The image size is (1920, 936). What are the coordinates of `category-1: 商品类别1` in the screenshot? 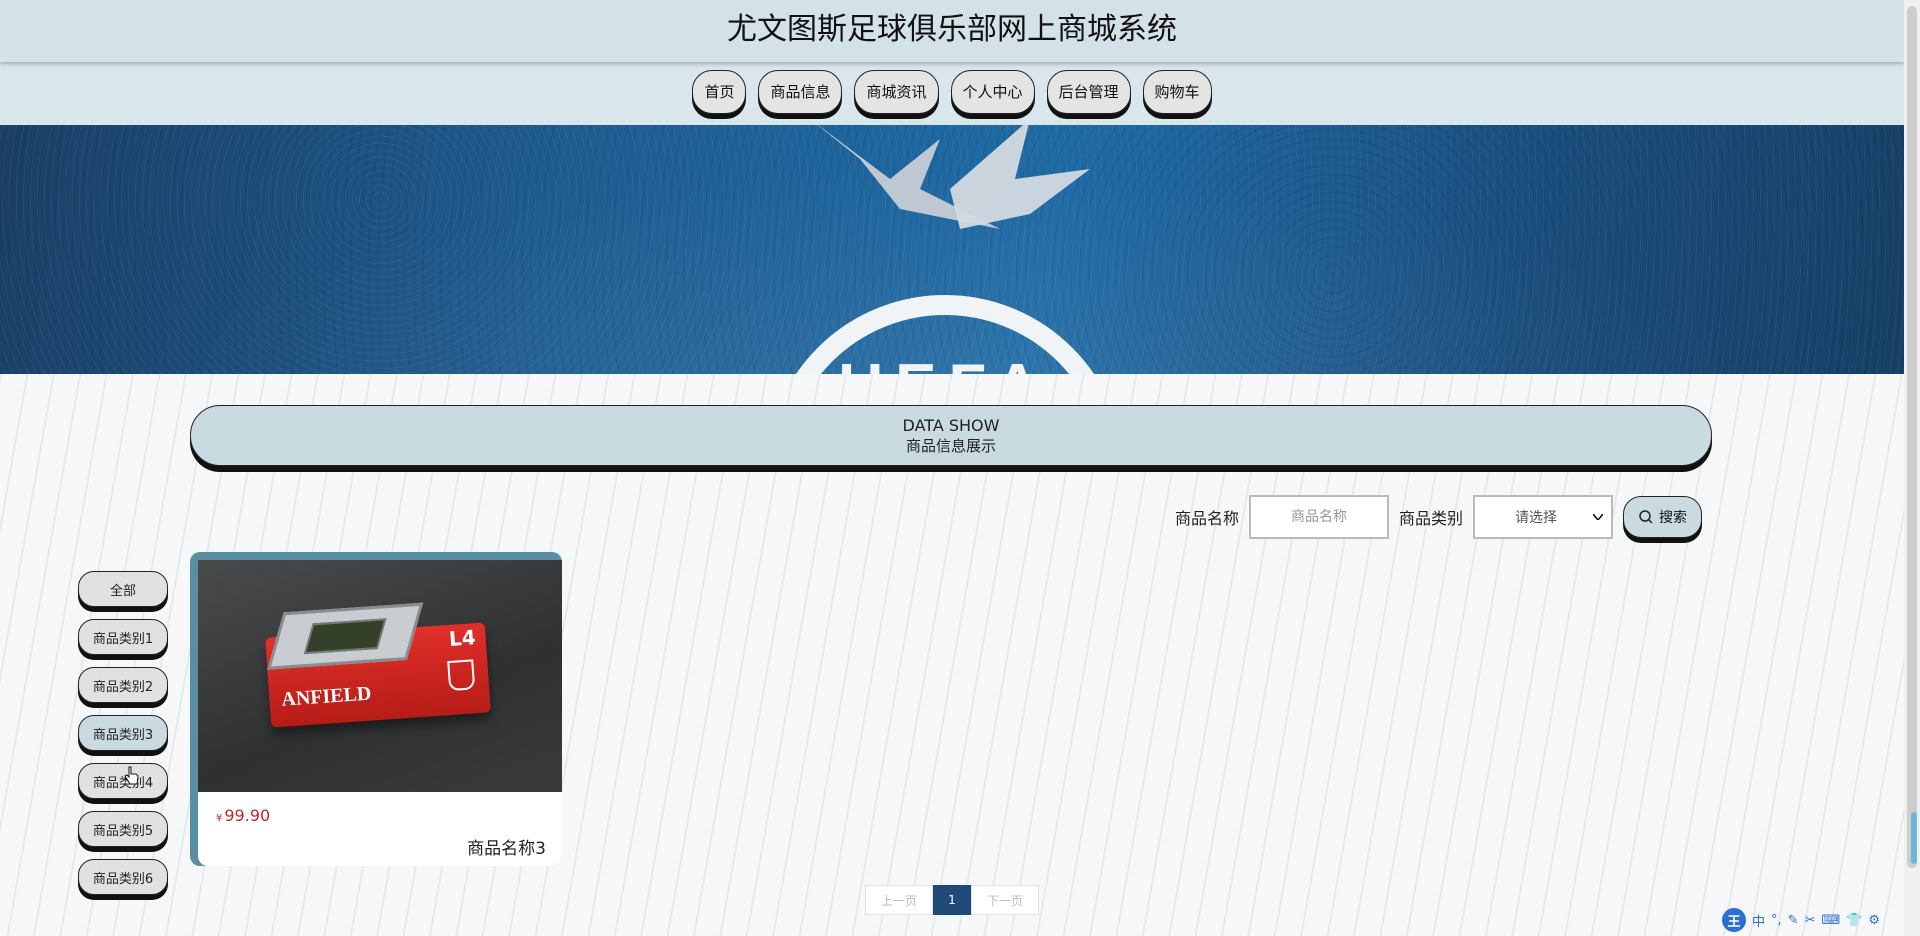 It's located at (123, 637).